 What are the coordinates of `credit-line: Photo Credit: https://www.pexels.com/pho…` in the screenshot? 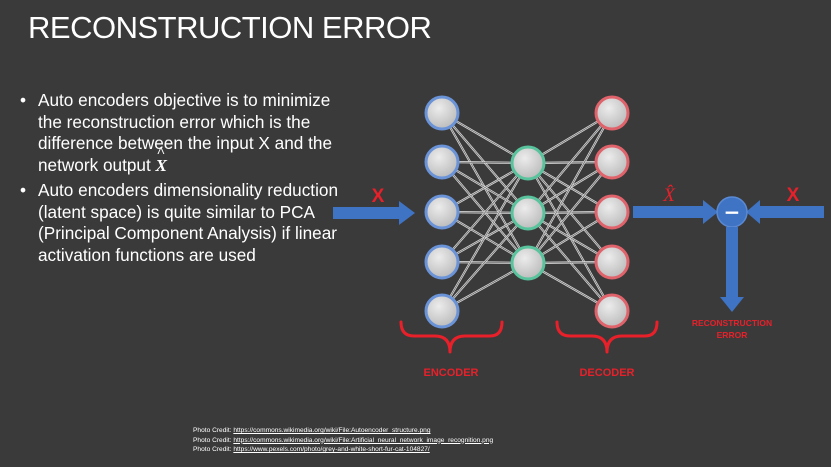 It's located at (343, 450).